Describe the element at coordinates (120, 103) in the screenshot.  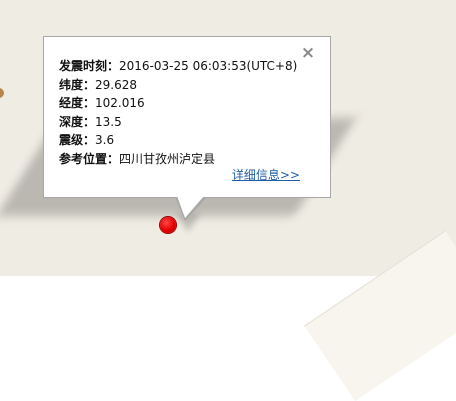
I see `longitude-value: 102.016` at that location.